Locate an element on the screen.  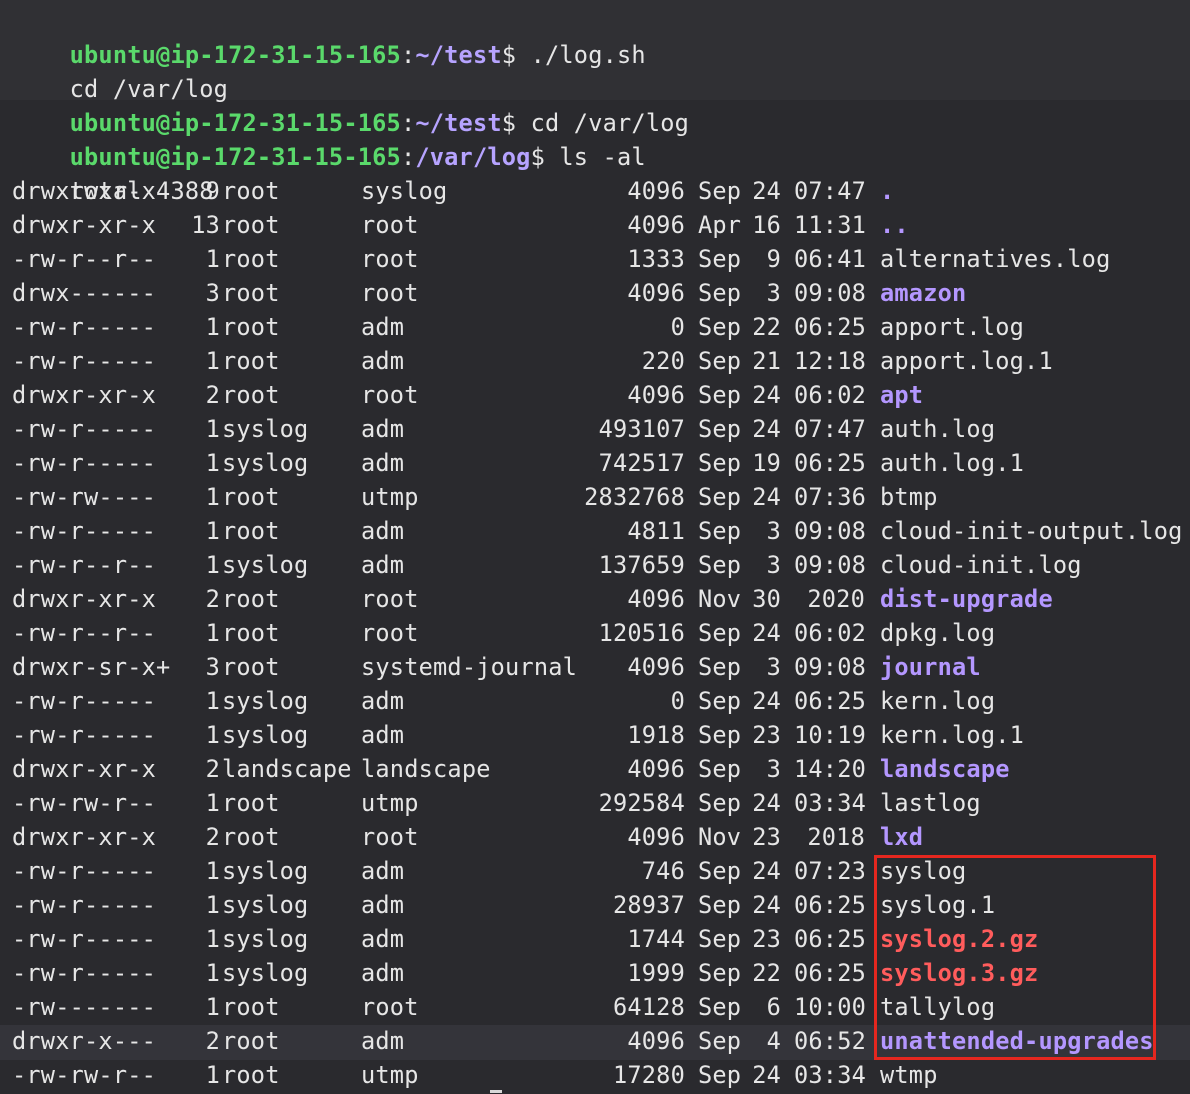
time-cell: 06:25 is located at coordinates (830, 939).